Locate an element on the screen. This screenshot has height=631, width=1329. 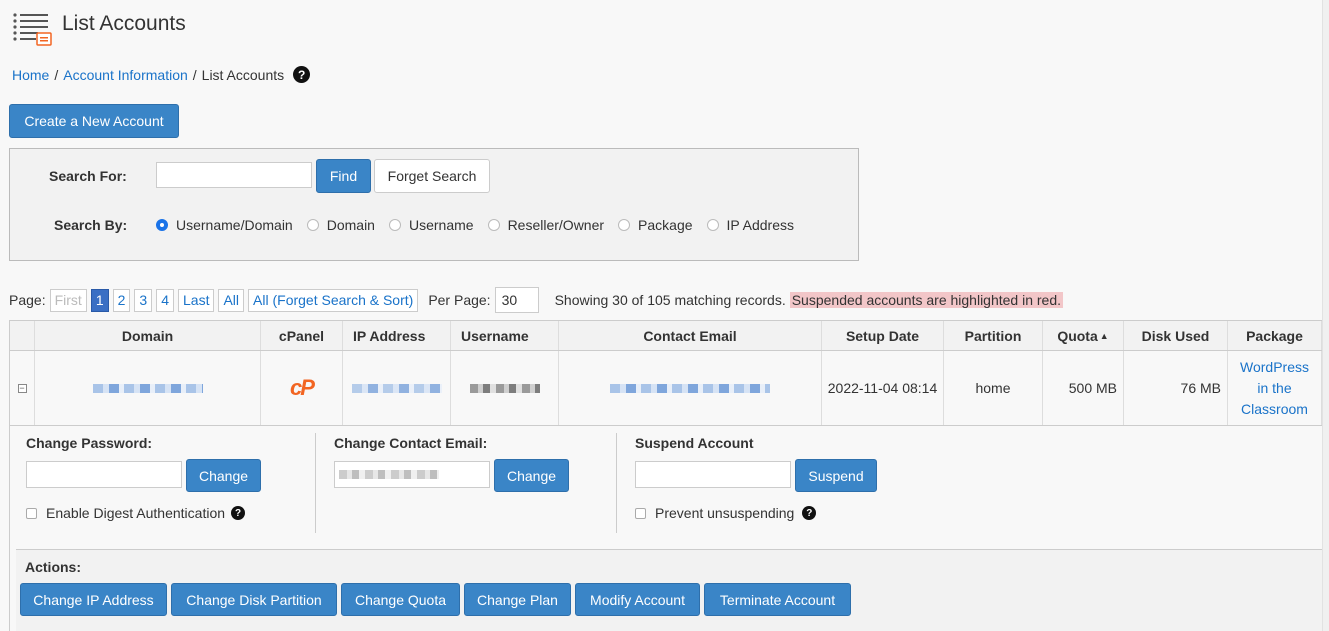
modify-account-button: Modify Account is located at coordinates (637, 599).